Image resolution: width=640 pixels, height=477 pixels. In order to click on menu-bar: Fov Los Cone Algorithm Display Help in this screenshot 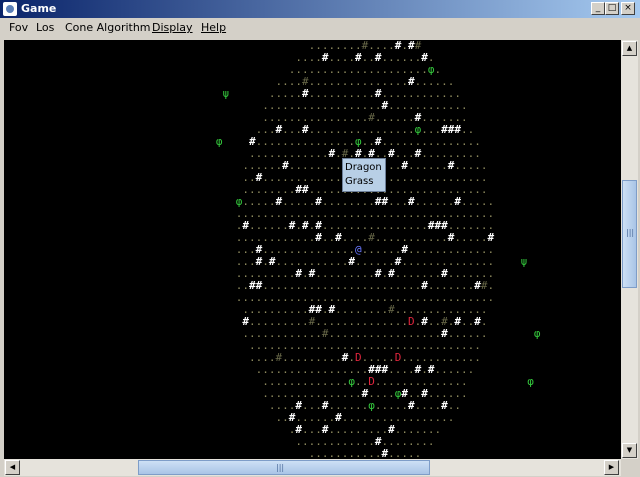, I will do `click(320, 28)`.